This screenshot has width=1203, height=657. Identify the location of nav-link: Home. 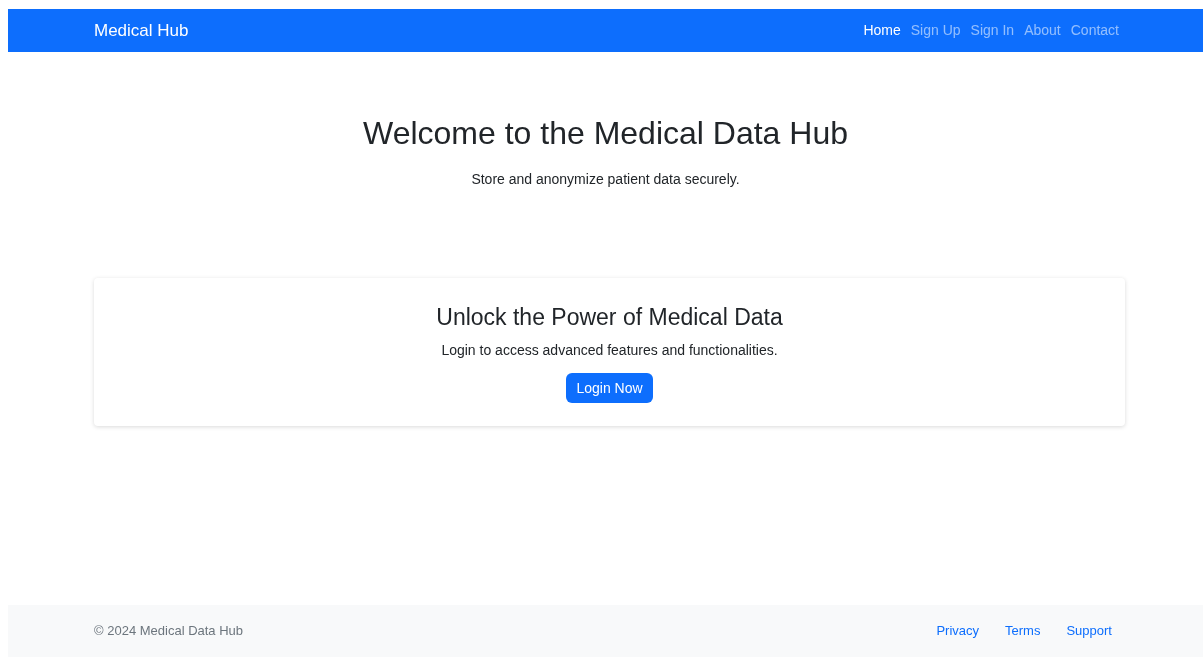
(882, 30).